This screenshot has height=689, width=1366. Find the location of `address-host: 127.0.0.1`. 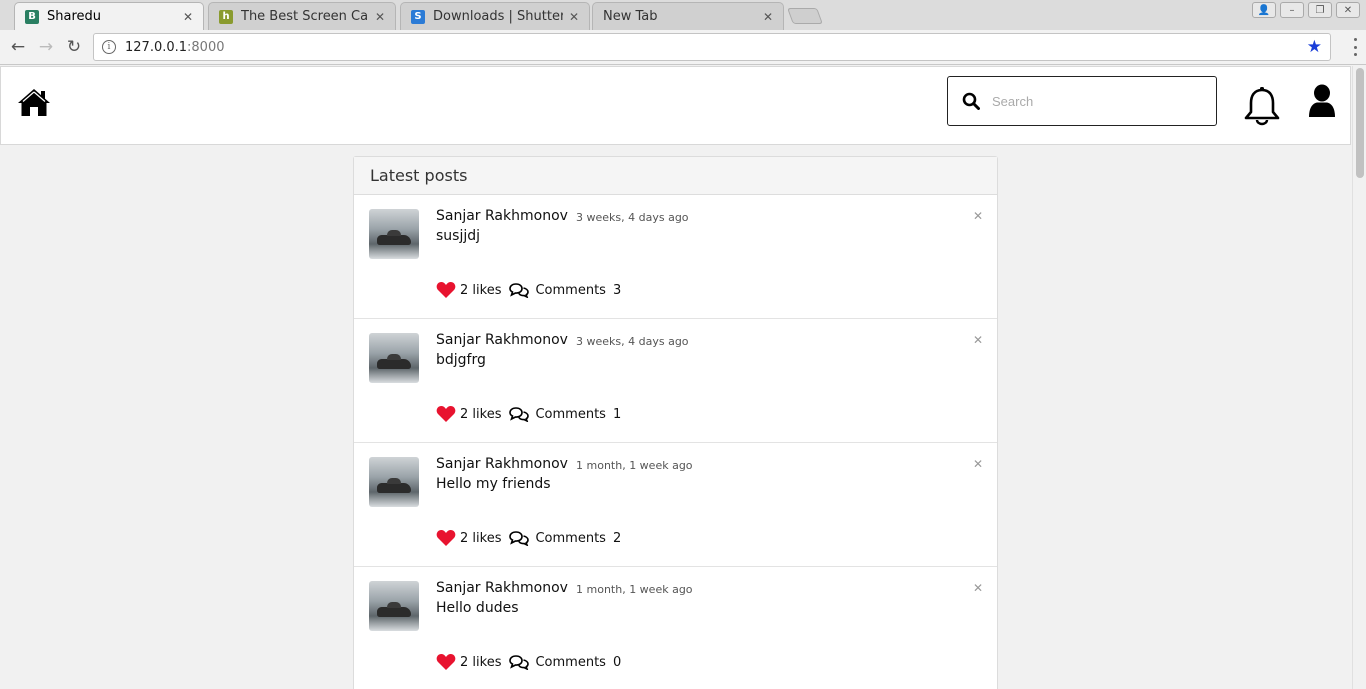

address-host: 127.0.0.1 is located at coordinates (156, 47).